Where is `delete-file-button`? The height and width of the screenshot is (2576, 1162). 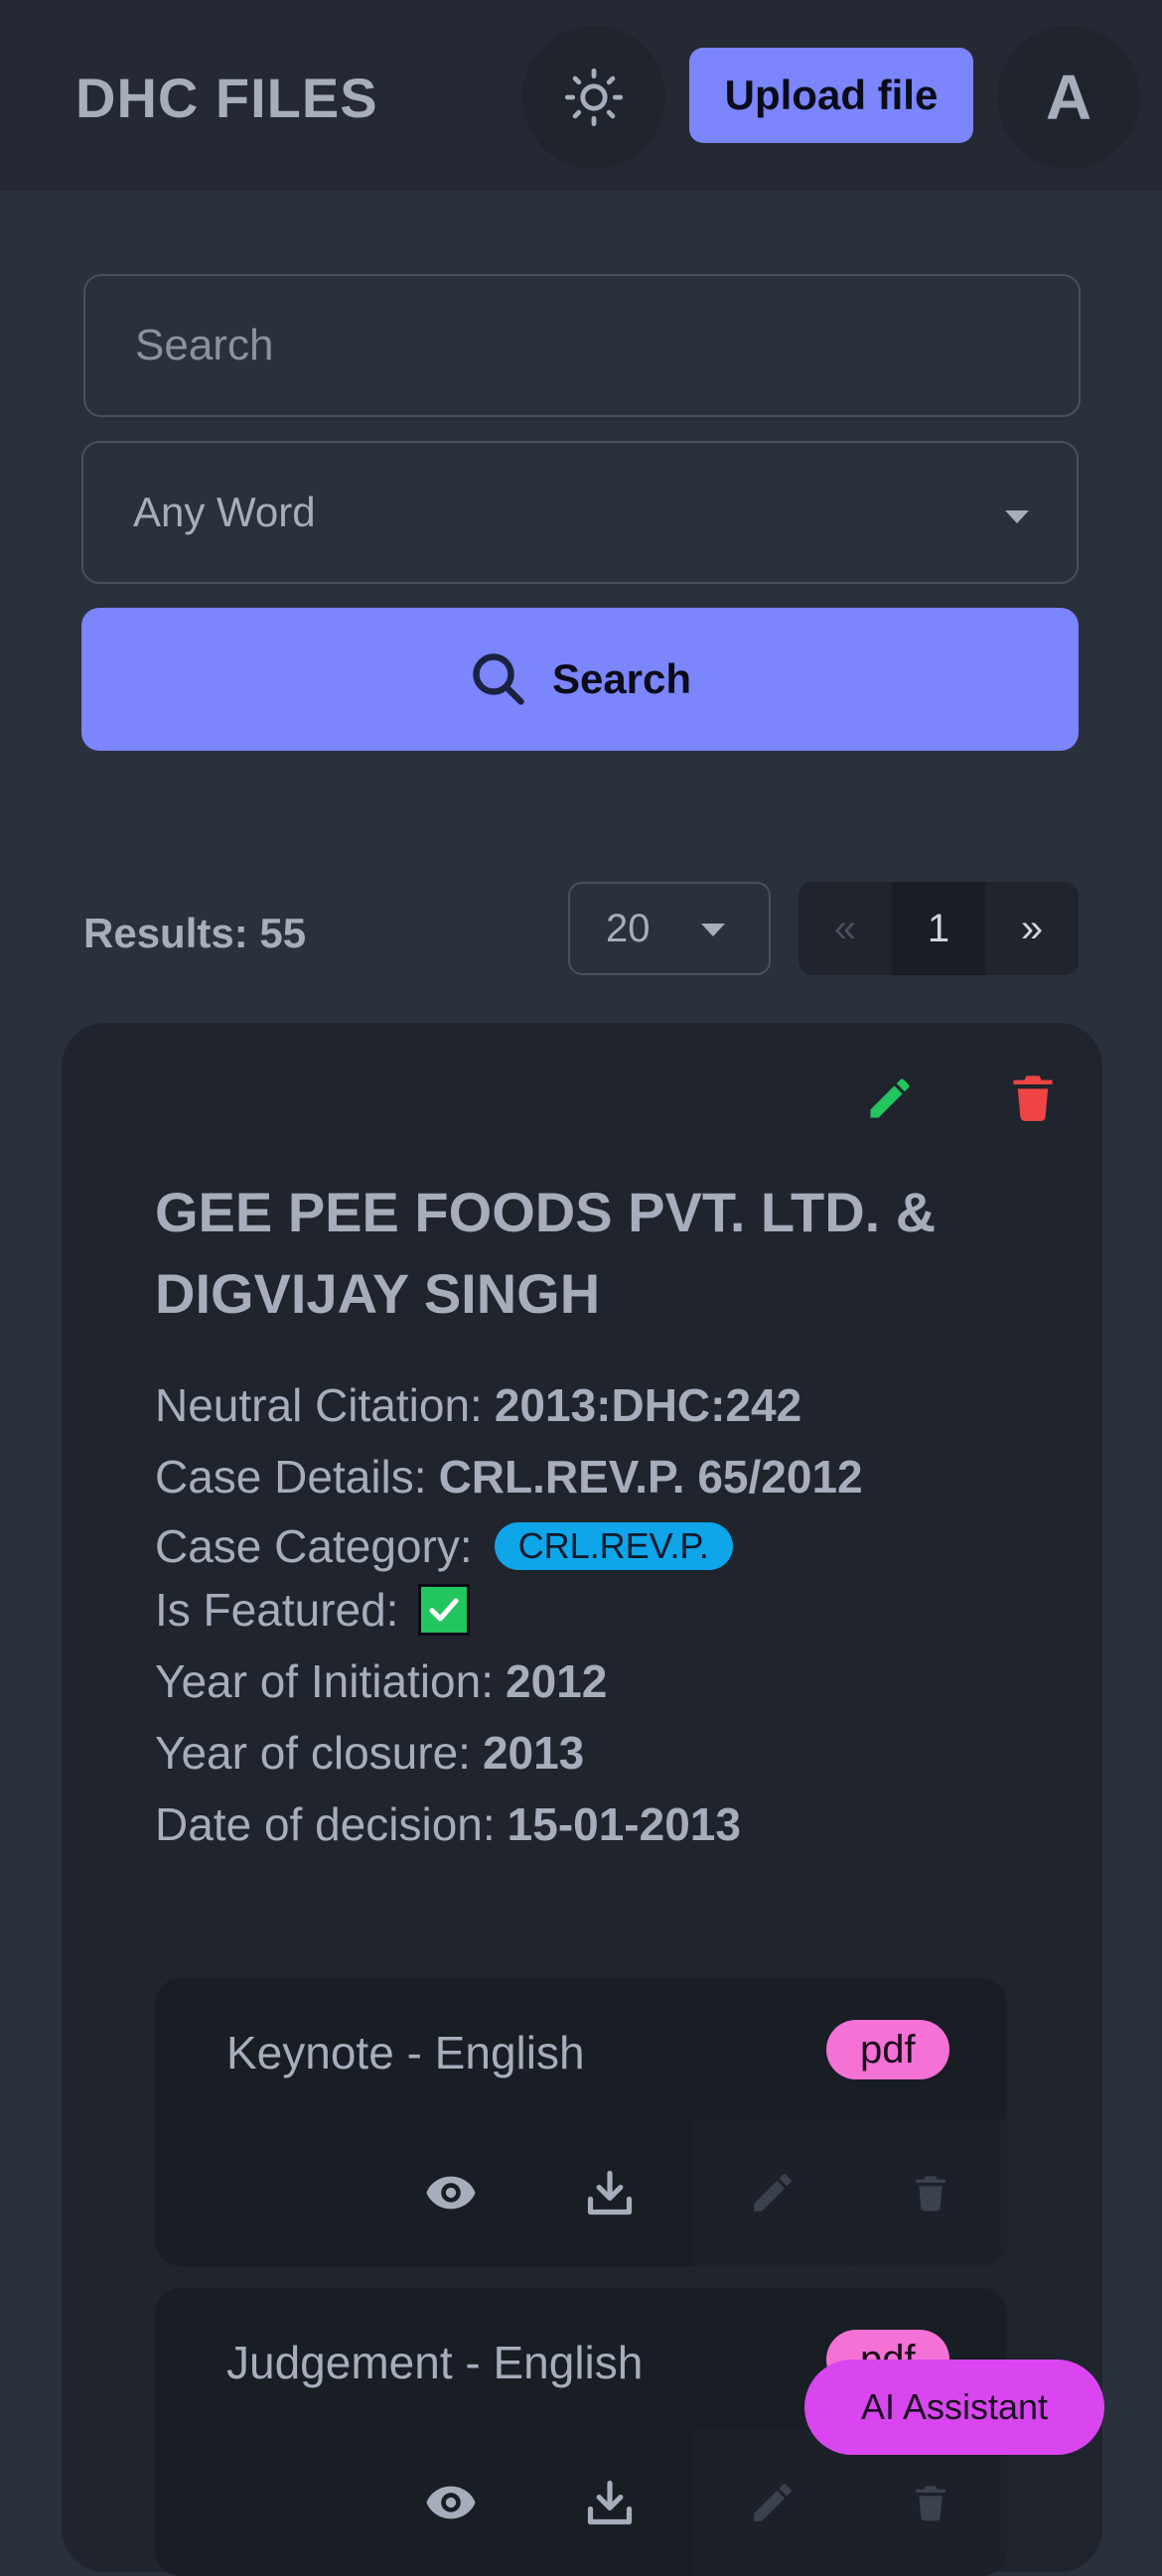
delete-file-button is located at coordinates (930, 2193).